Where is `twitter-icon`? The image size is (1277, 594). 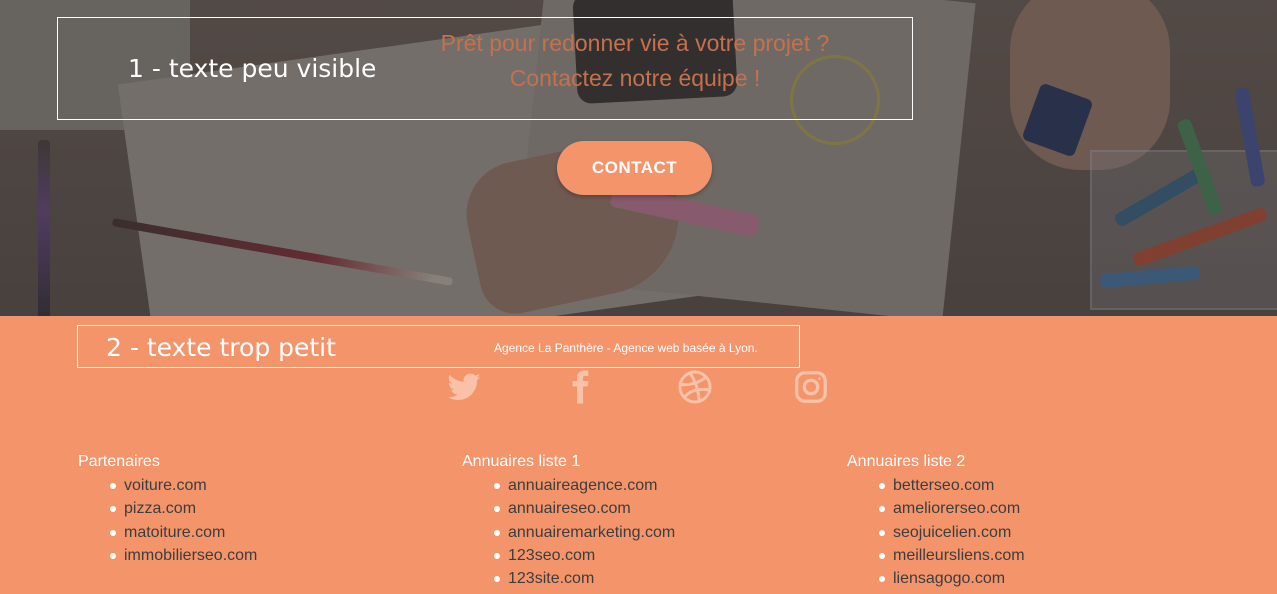 twitter-icon is located at coordinates (464, 387).